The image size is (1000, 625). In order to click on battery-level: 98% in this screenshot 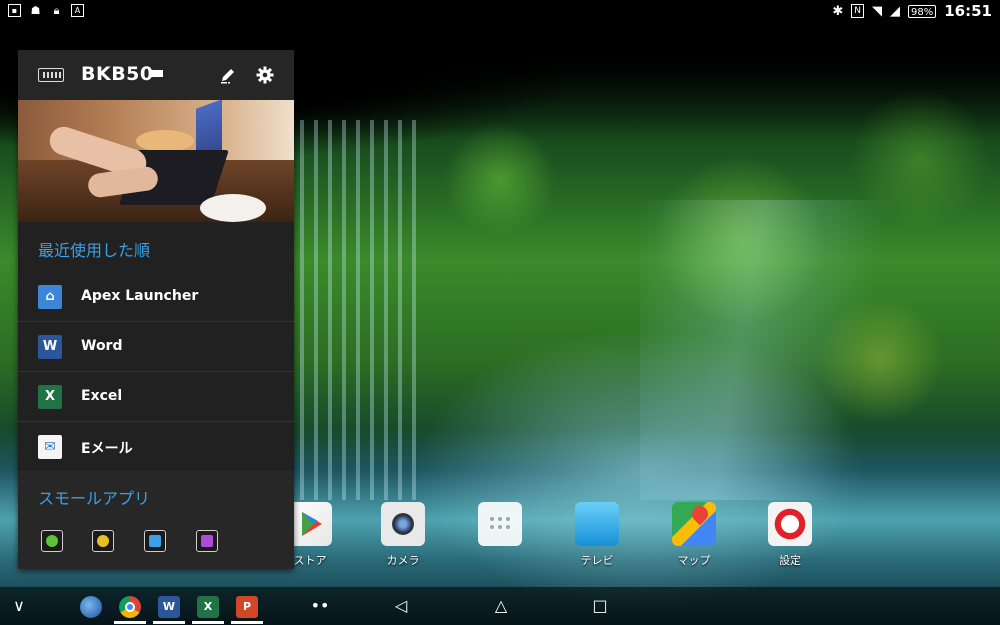, I will do `click(922, 11)`.